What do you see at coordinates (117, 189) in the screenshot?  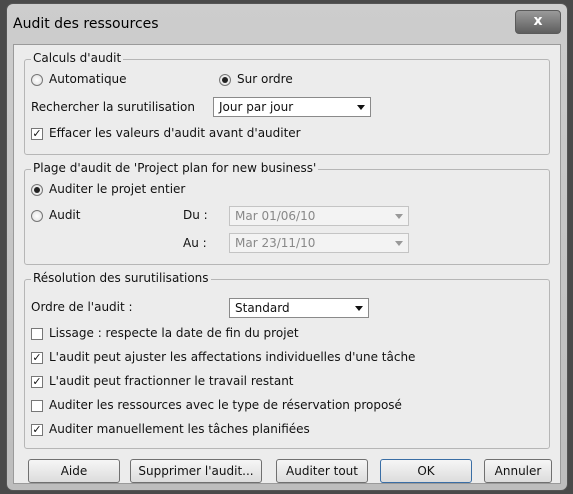 I see `radio-projet-entier-label: Auditer le projet entier` at bounding box center [117, 189].